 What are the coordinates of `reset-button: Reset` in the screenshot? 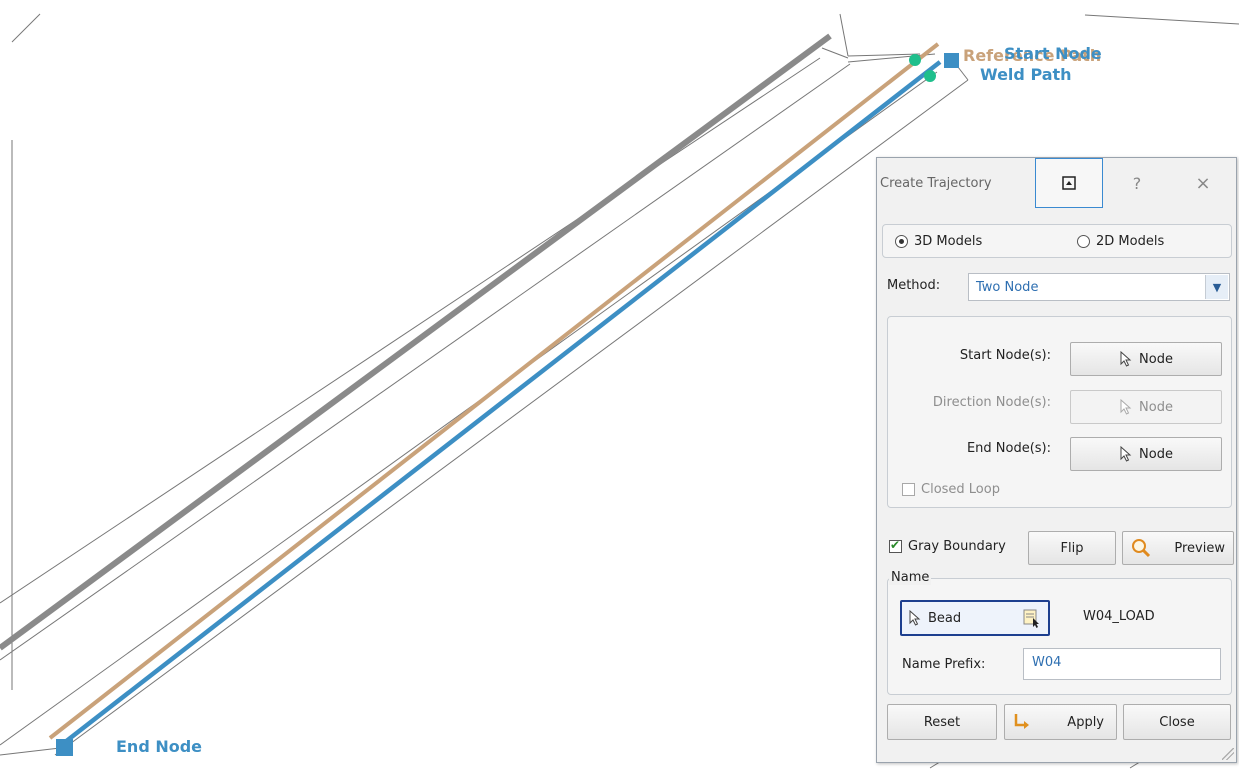 It's located at (942, 722).